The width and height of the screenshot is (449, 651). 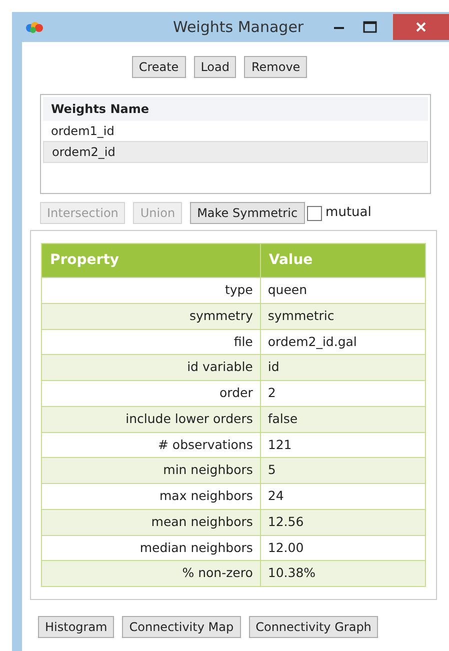 I want to click on table-cell: 2, so click(x=343, y=393).